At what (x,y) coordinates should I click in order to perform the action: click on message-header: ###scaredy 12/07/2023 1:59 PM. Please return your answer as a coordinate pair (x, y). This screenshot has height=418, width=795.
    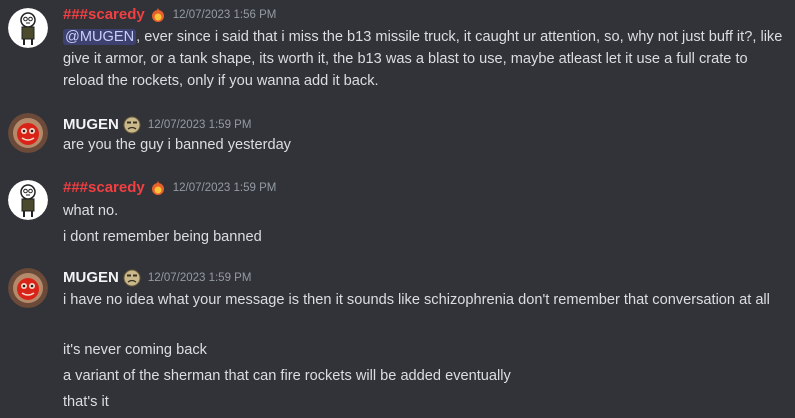
    Looking at the image, I should click on (169, 188).